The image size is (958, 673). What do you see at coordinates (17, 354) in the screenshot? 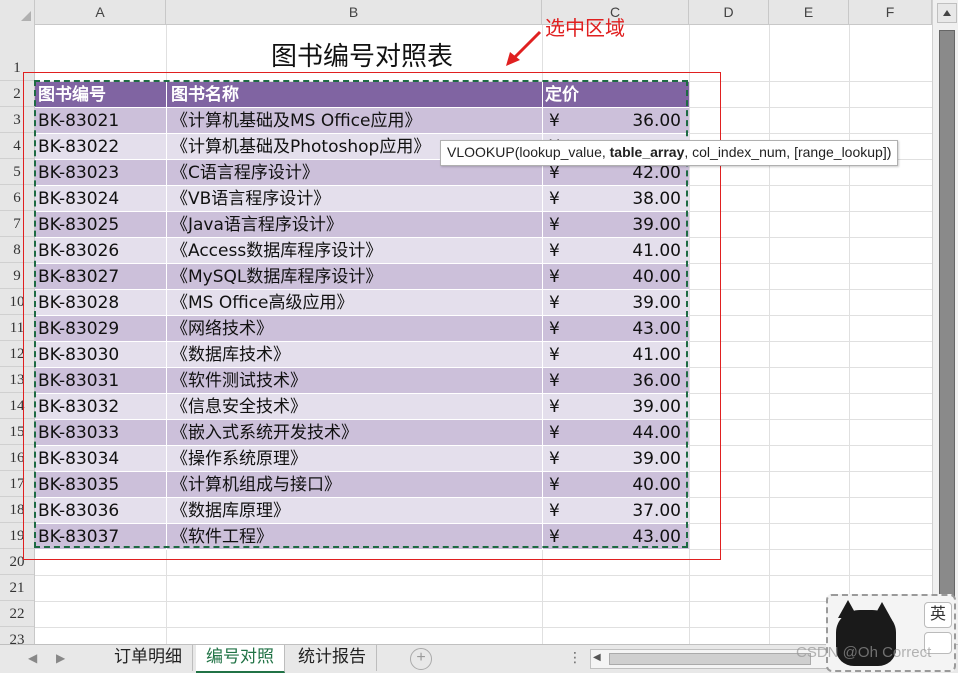
I see `row-header-12: 12` at bounding box center [17, 354].